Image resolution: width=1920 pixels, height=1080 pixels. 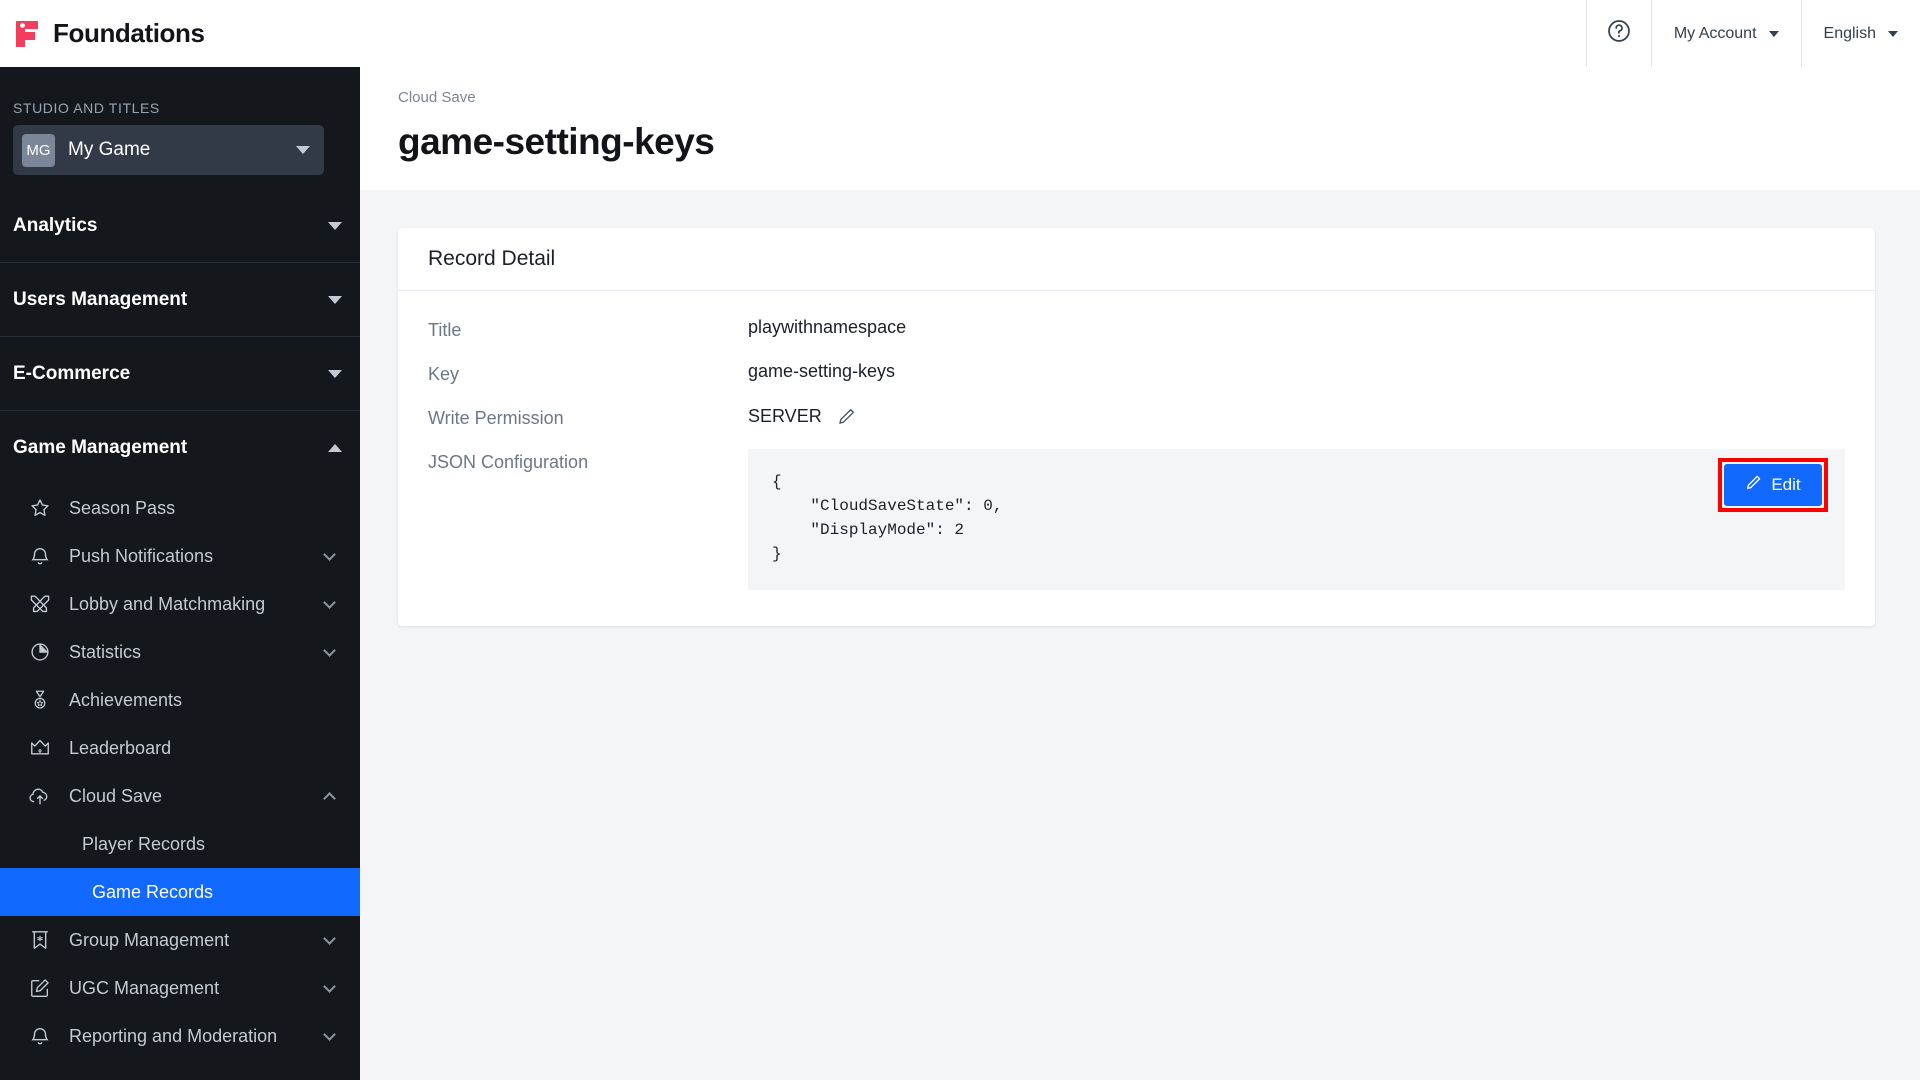 I want to click on sidebar-item-label: Achievements, so click(x=126, y=699).